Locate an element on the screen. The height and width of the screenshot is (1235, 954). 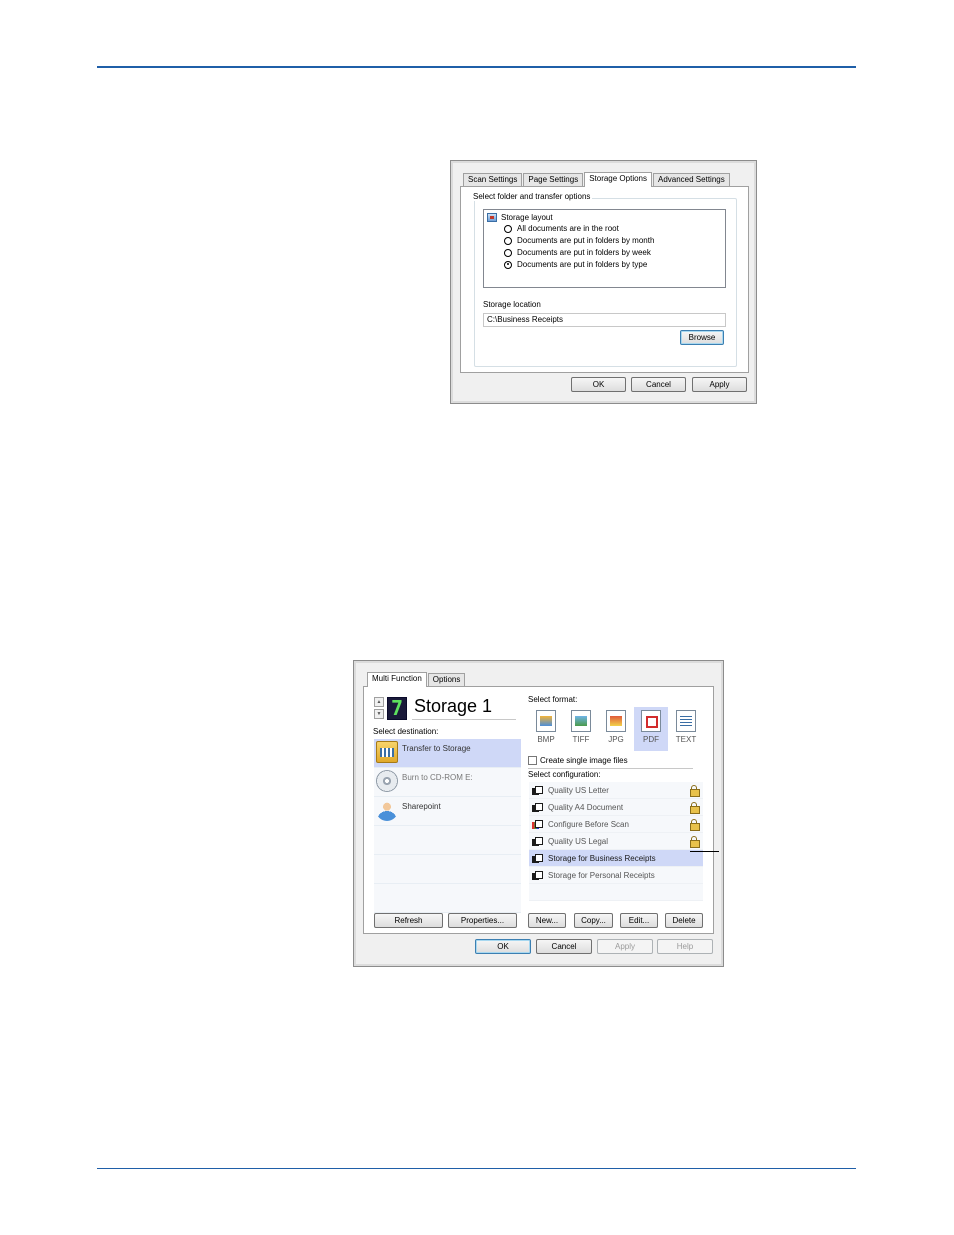
format-list: BMP TIFF JPG PDF TEXT is located at coordinates (616, 729).